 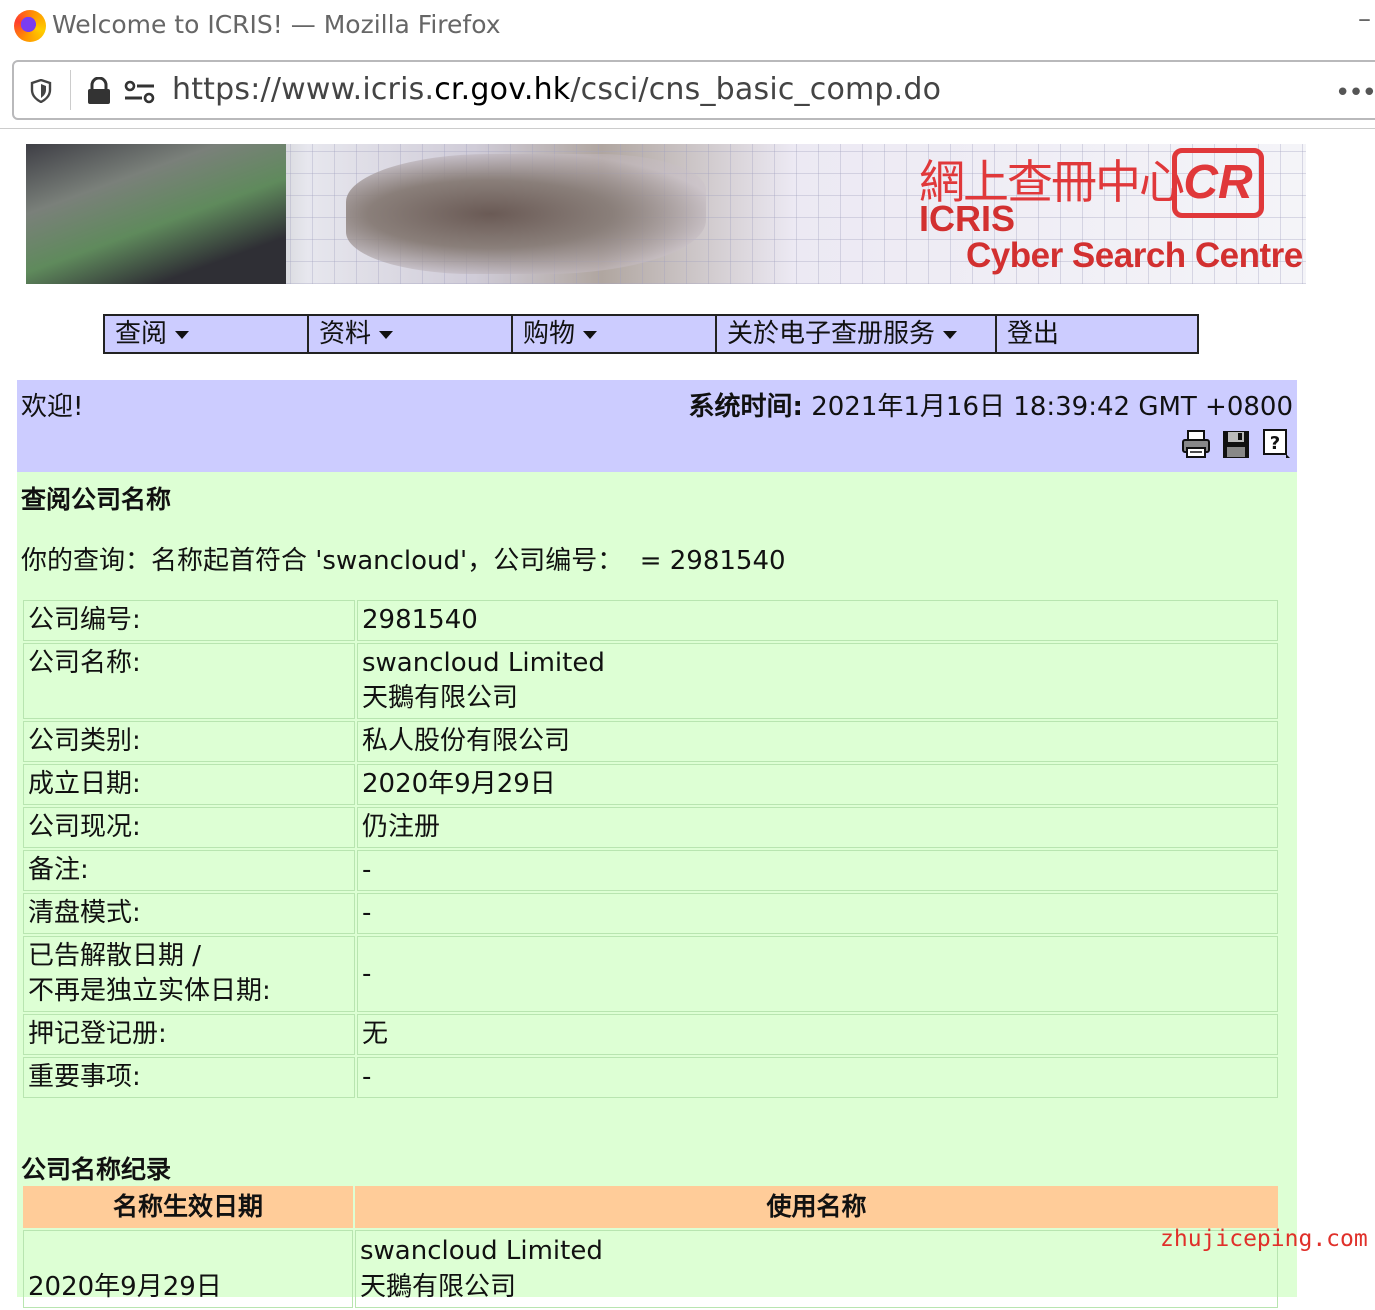 I want to click on table-row: 公司名称: swancloud Limited 天鵝有限公司, so click(x=650, y=681).